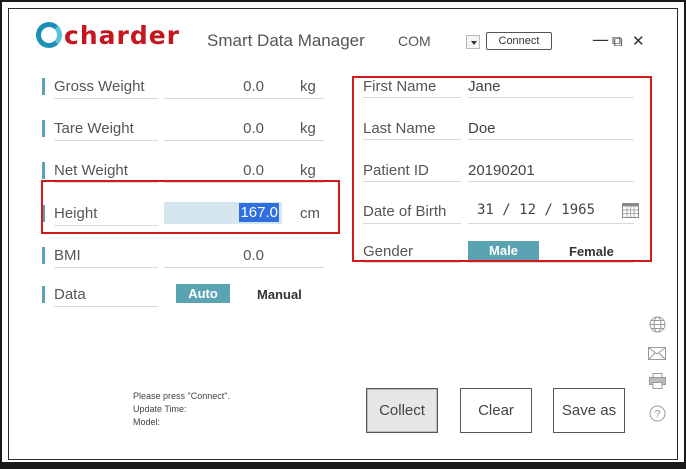 Image resolution: width=686 pixels, height=469 pixels. What do you see at coordinates (181, 396) in the screenshot?
I see `status-message: Please press "Connect".` at bounding box center [181, 396].